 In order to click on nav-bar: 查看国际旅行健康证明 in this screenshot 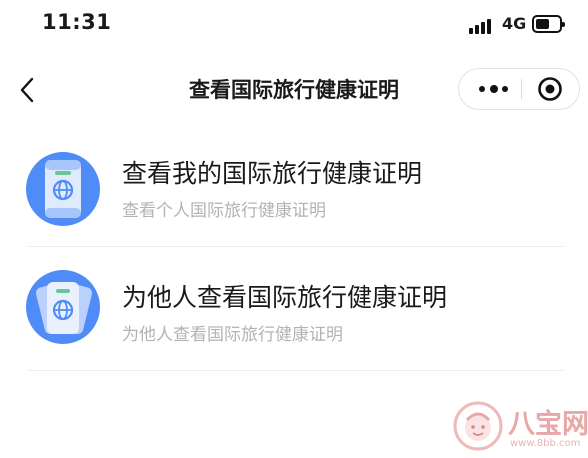, I will do `click(294, 90)`.